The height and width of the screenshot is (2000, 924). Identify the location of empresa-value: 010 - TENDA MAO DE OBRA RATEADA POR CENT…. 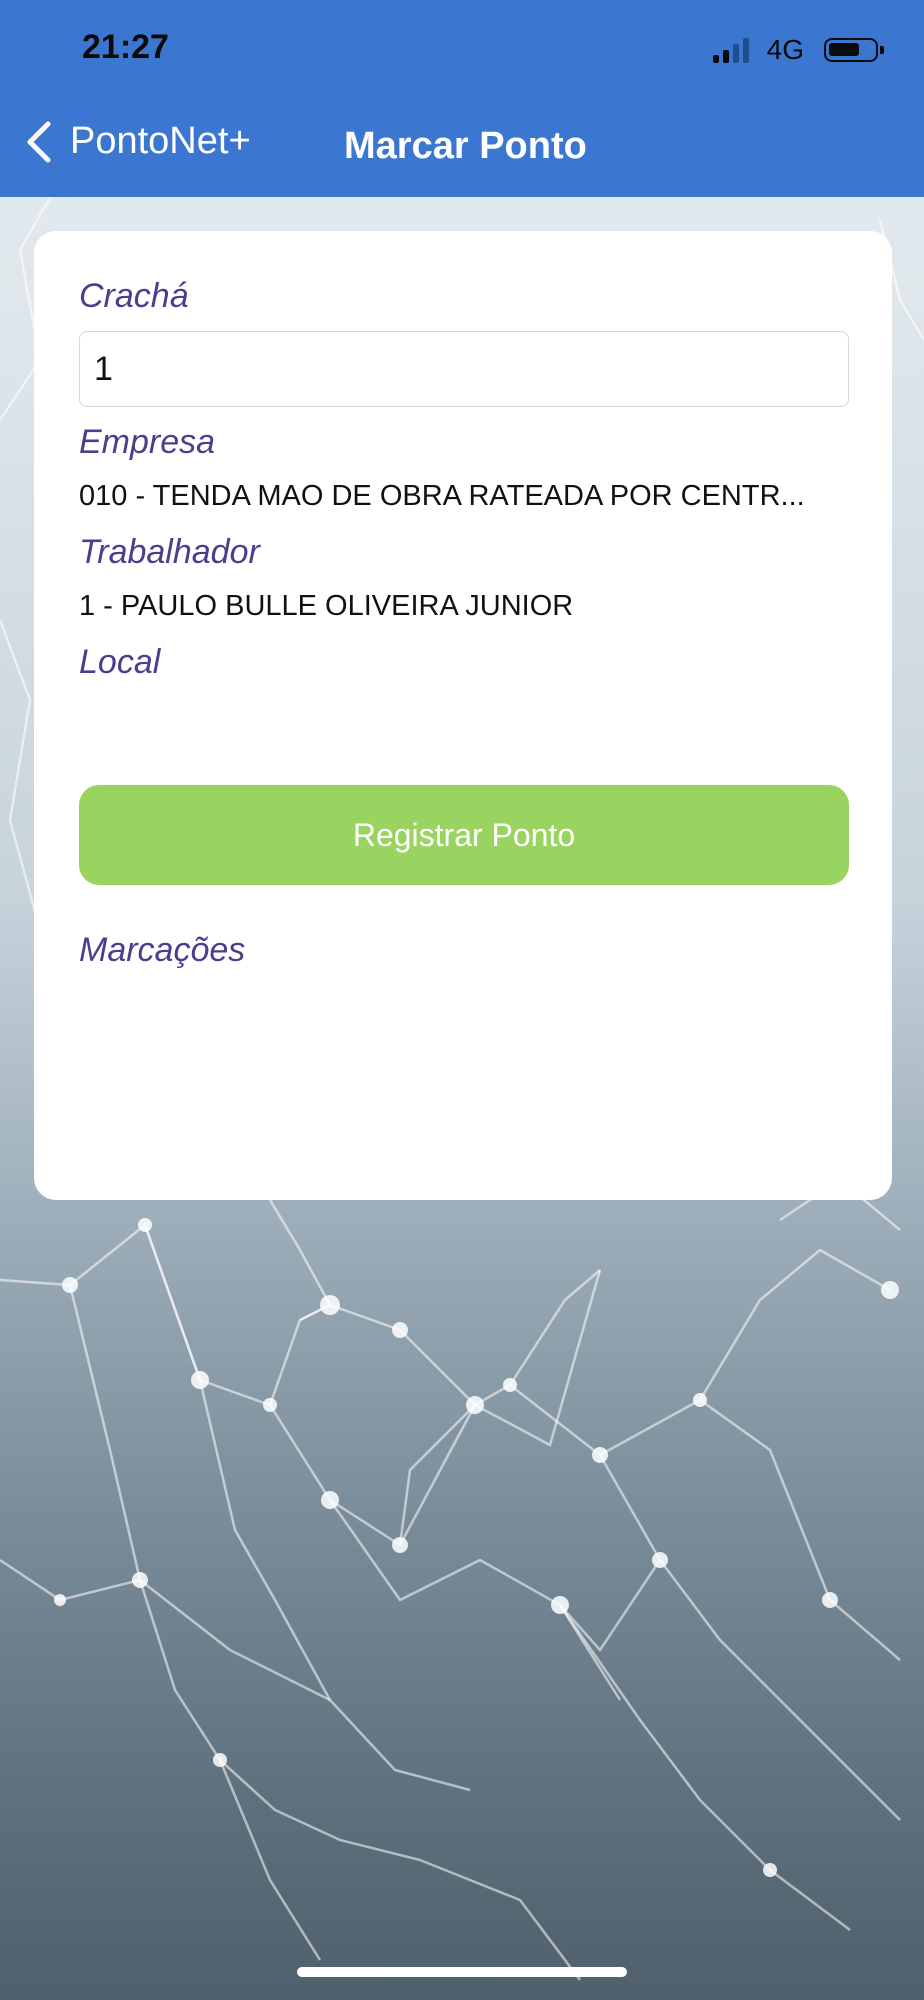
(442, 496).